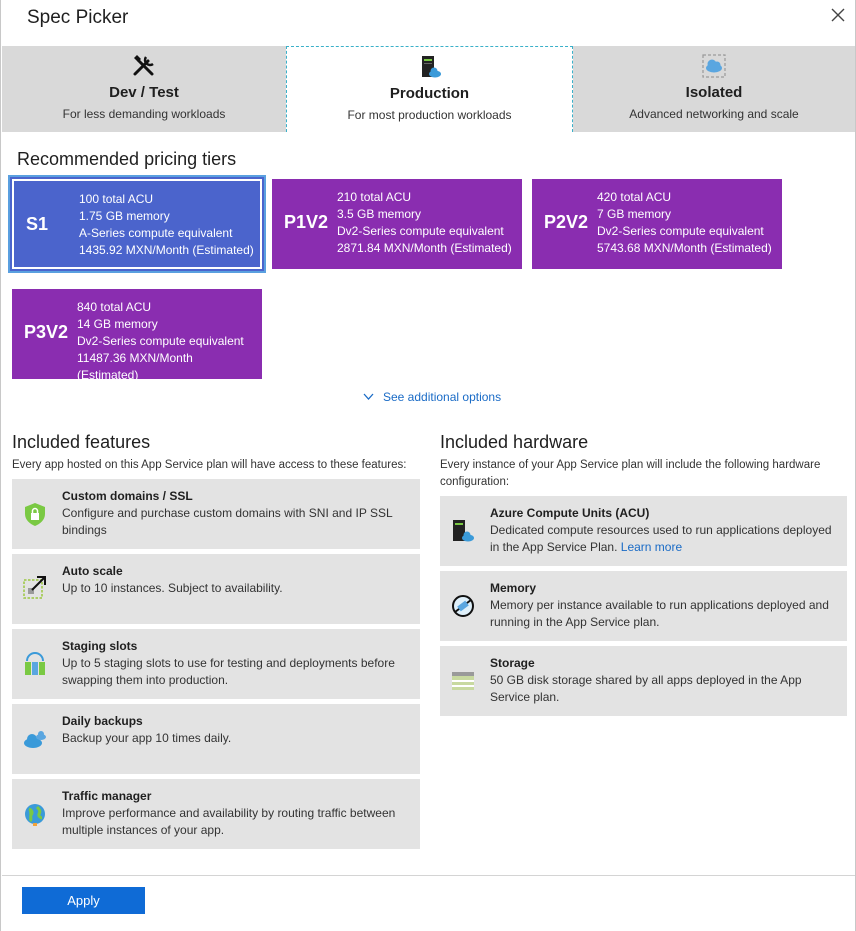 This screenshot has height=931, width=856. Describe the element at coordinates (513, 588) in the screenshot. I see `hardware-title: Memory` at that location.